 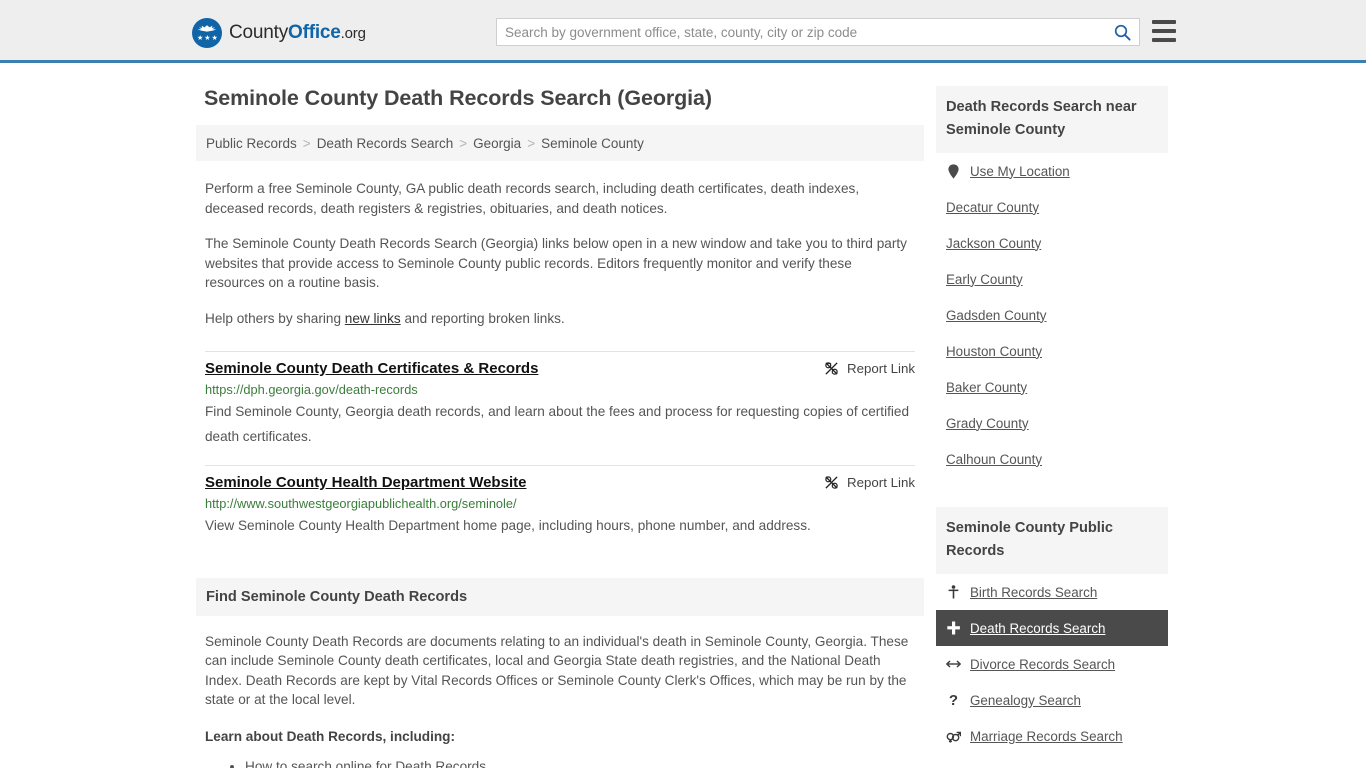 I want to click on find-records-heading: Find Seminole County Death Records, so click(x=560, y=596).